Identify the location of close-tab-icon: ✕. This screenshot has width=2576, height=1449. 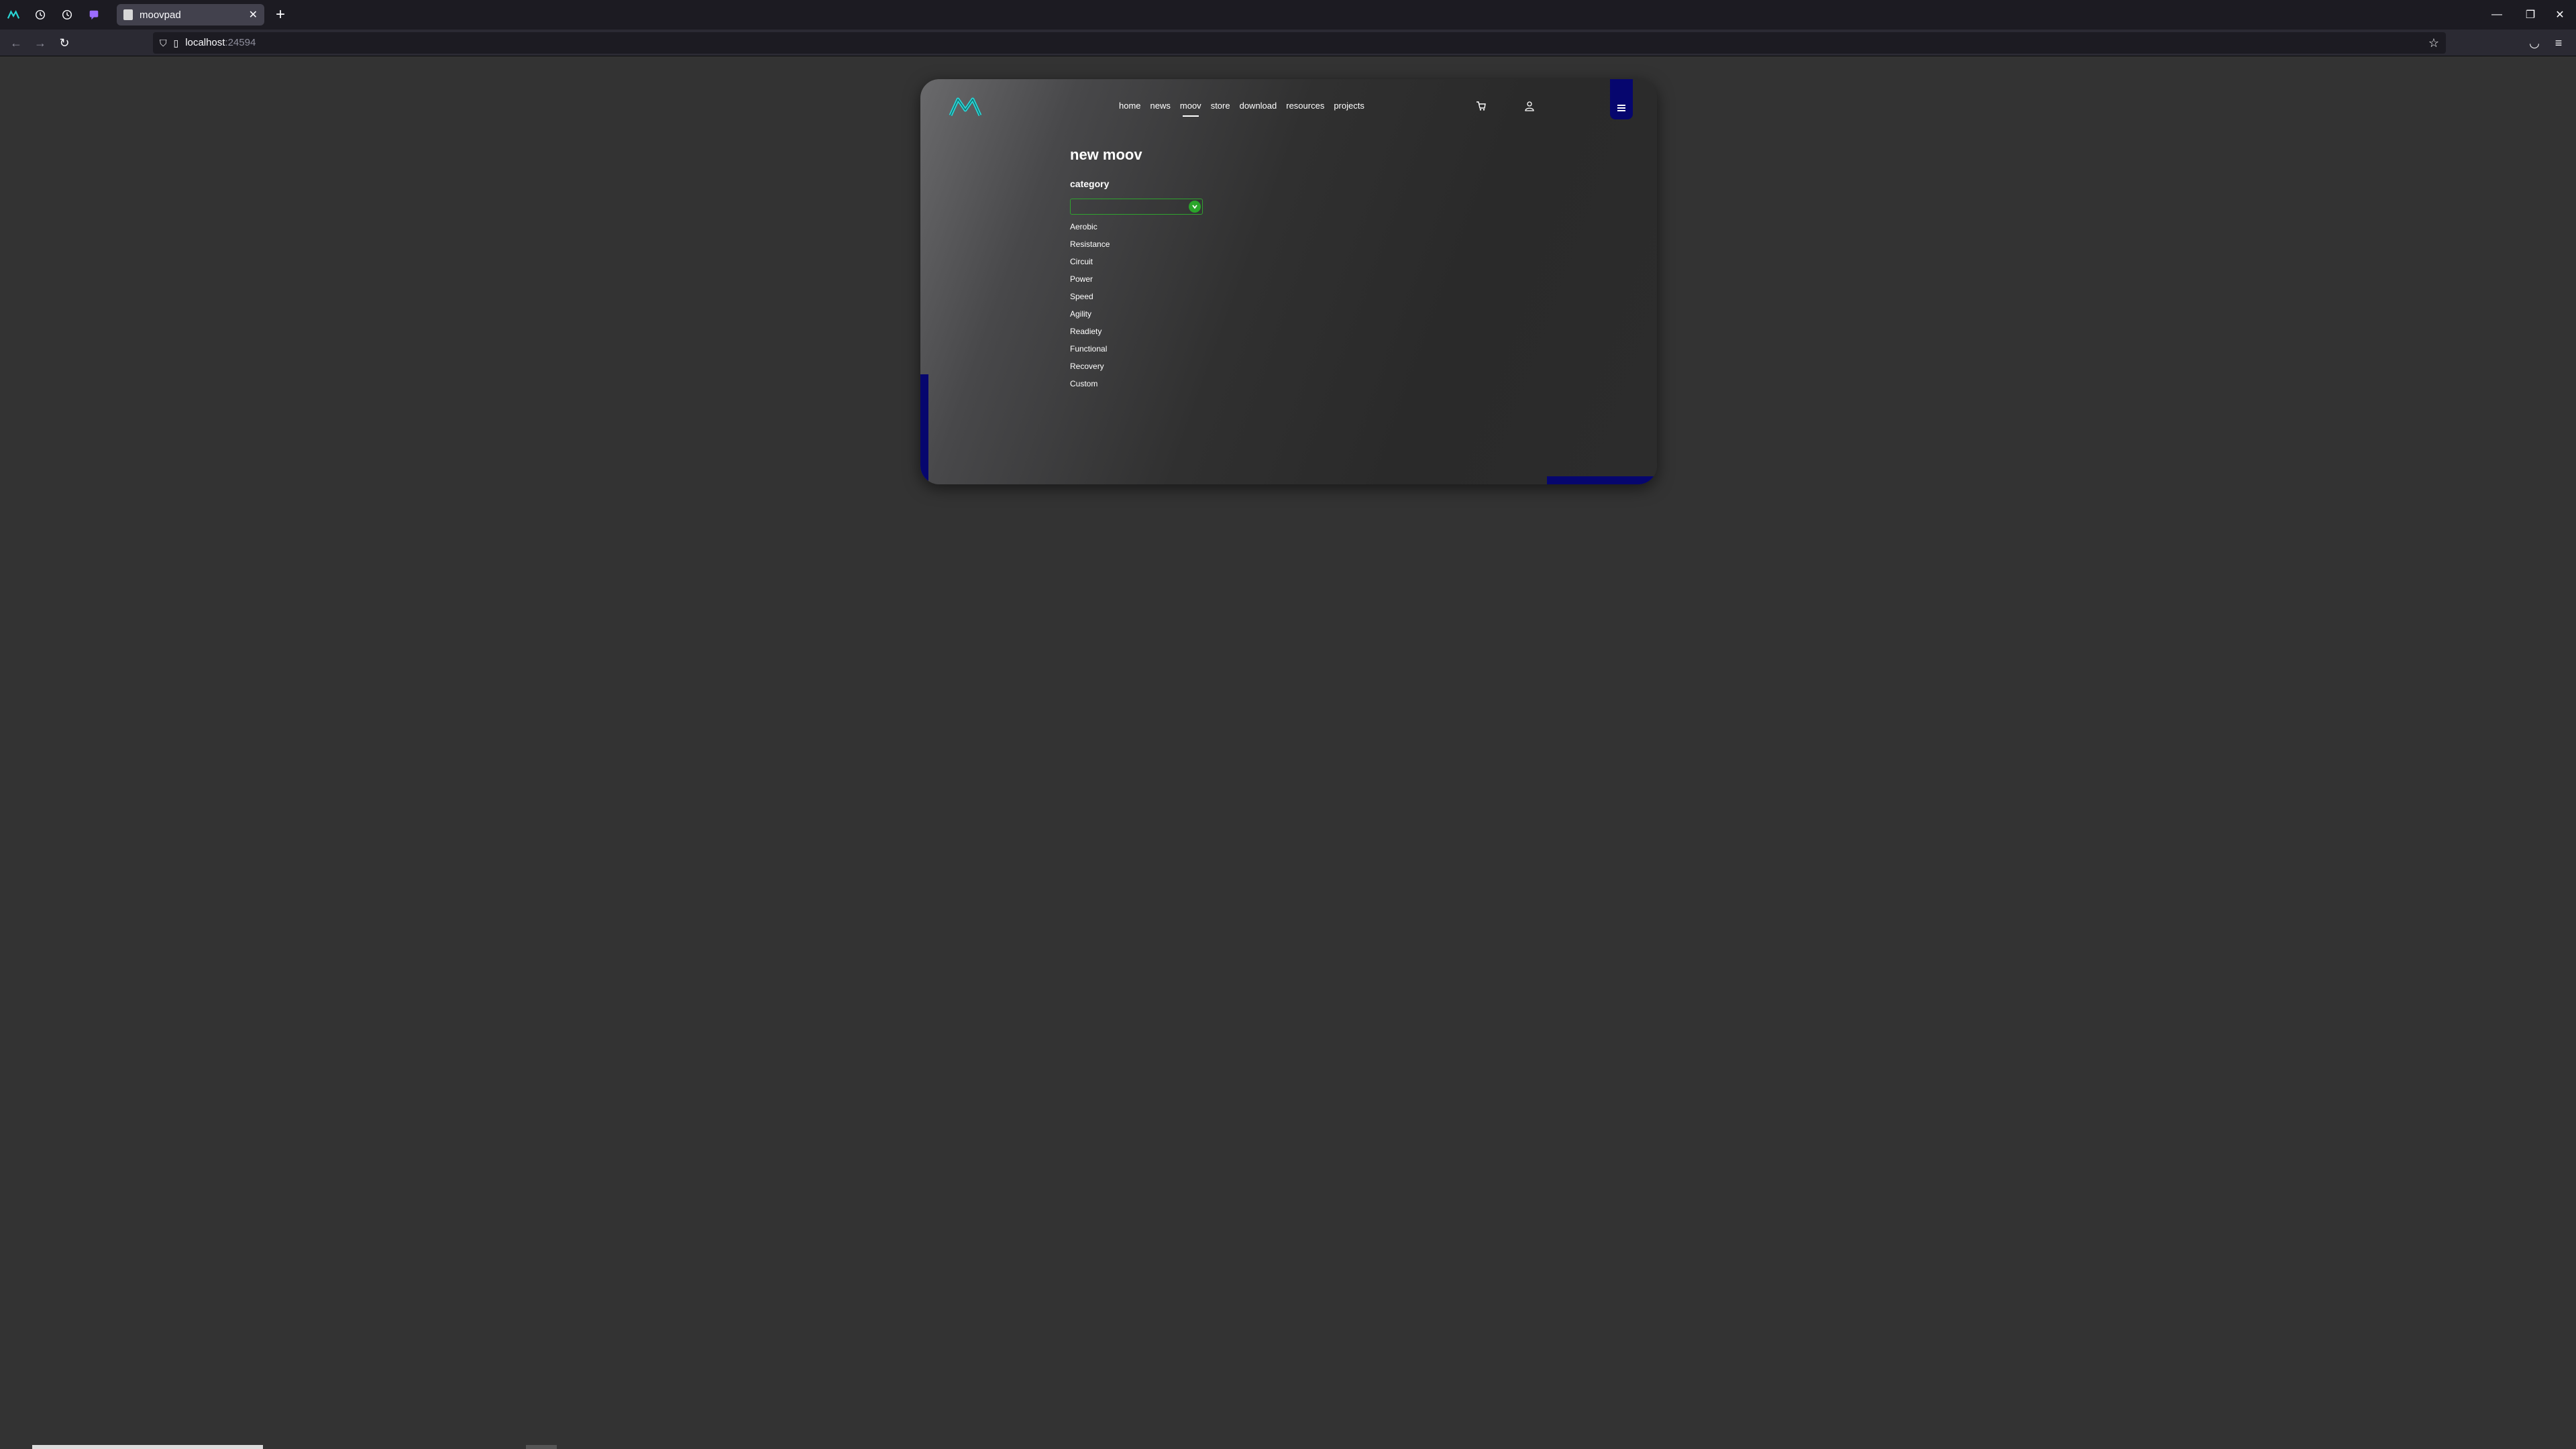
(253, 14).